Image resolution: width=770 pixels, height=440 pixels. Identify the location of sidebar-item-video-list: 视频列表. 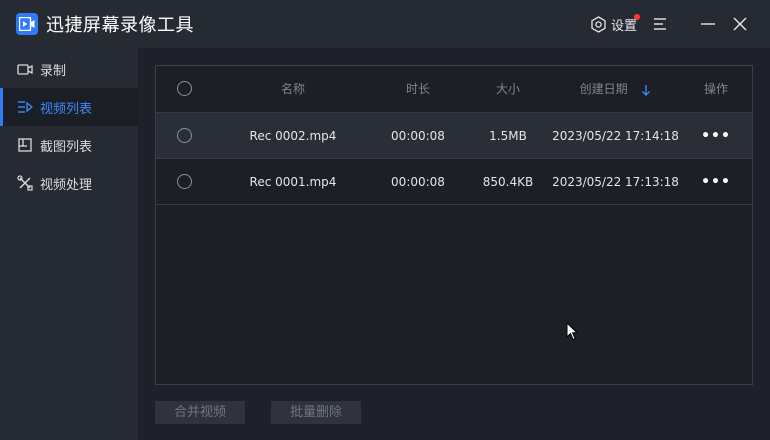
(69, 107).